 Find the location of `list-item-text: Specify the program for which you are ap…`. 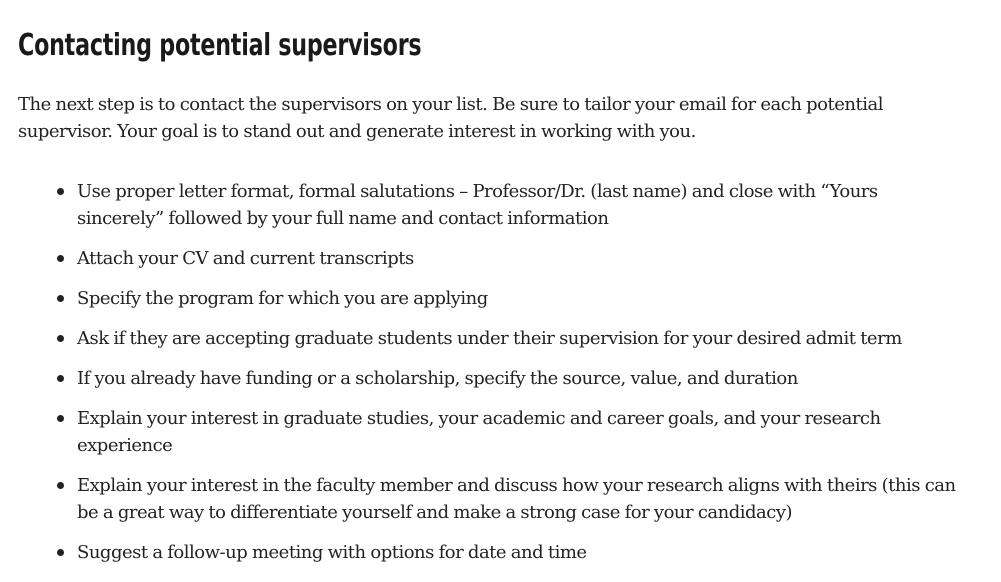

list-item-text: Specify the program for which you are ap… is located at coordinates (282, 298).